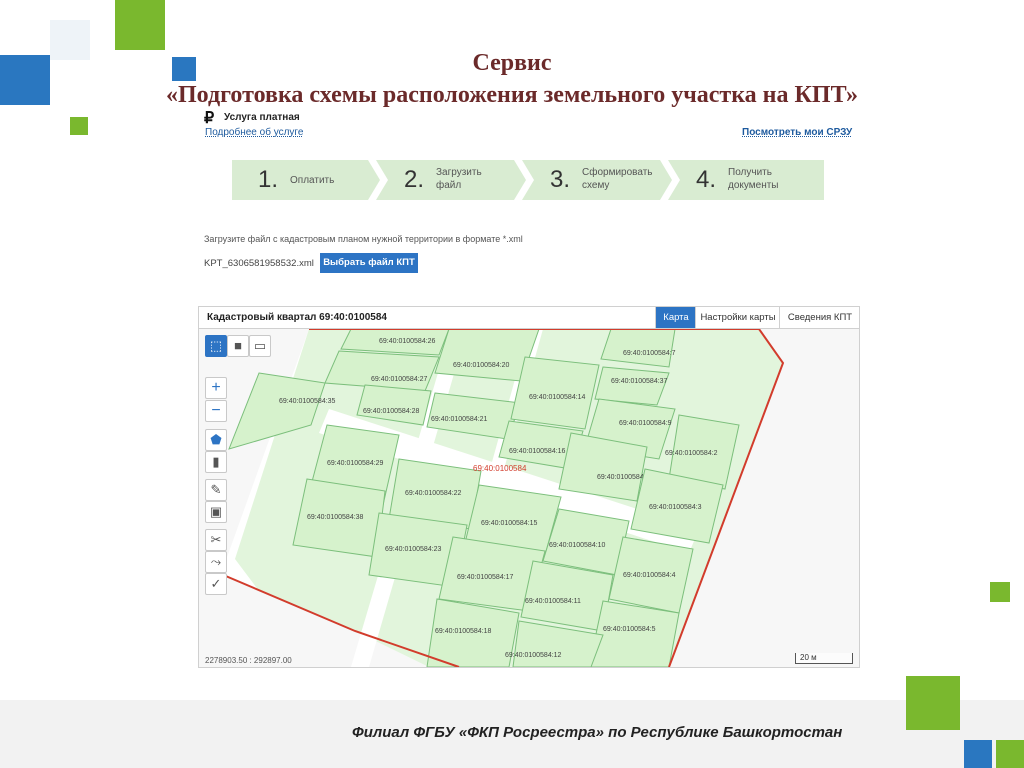  Describe the element at coordinates (500, 468) in the screenshot. I see `quarter-center-label: 69:40:0100584` at that location.